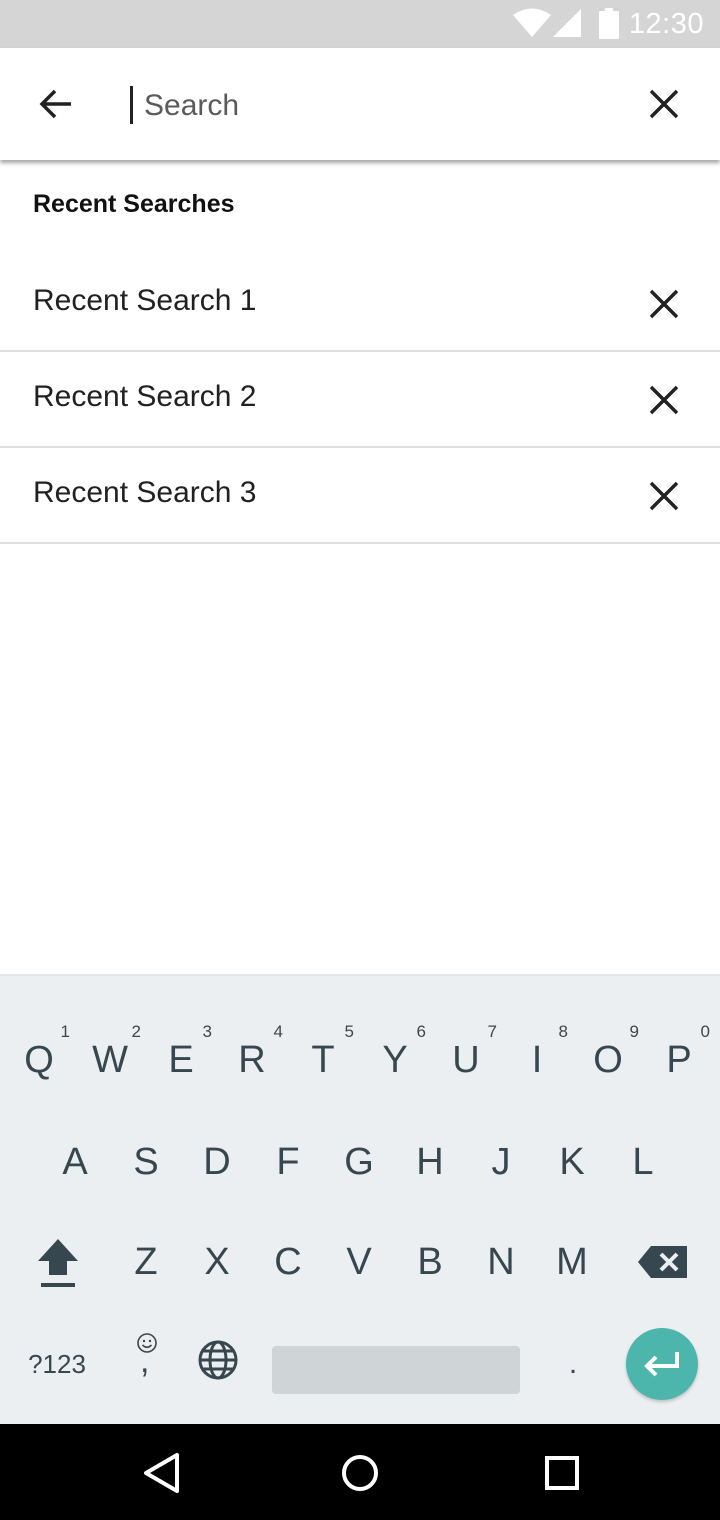 This screenshot has width=720, height=1520. What do you see at coordinates (288, 1262) in the screenshot?
I see `key-c: C` at bounding box center [288, 1262].